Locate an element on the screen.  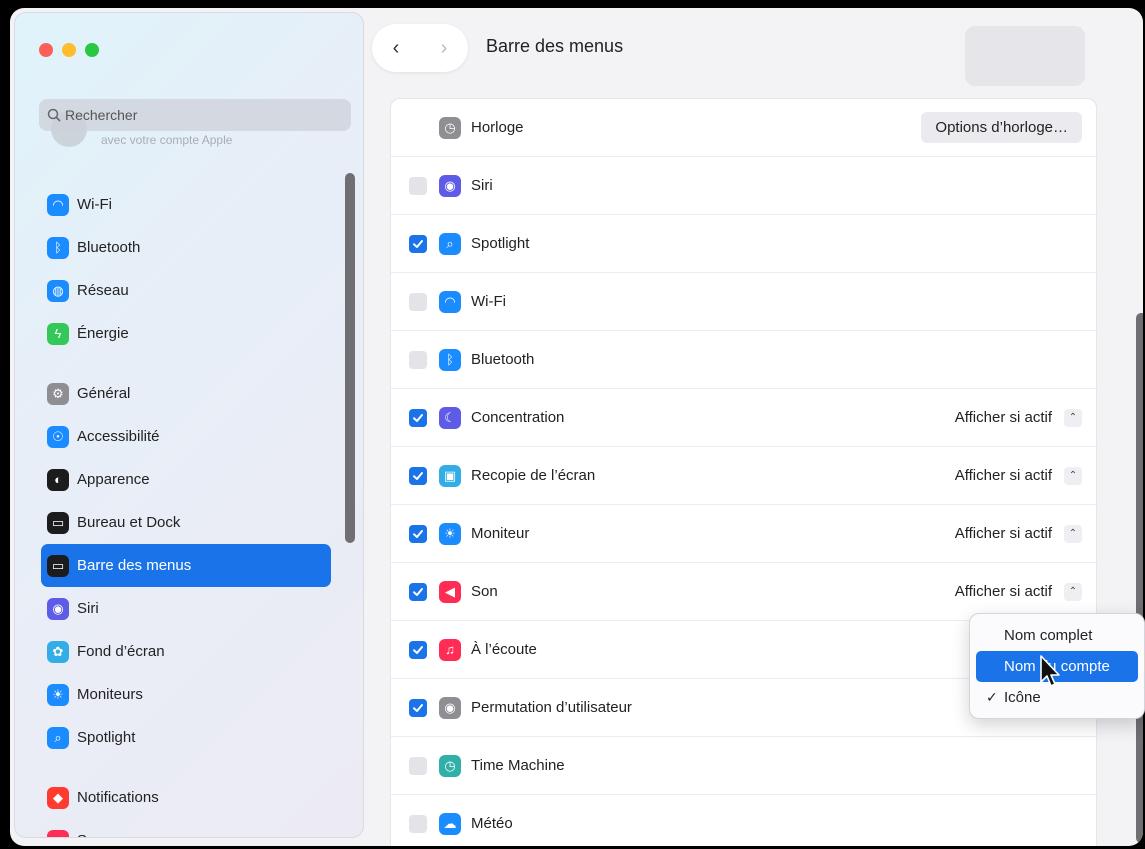
menu-item-row: ⌕ Spotlight is located at coordinates (744, 244).